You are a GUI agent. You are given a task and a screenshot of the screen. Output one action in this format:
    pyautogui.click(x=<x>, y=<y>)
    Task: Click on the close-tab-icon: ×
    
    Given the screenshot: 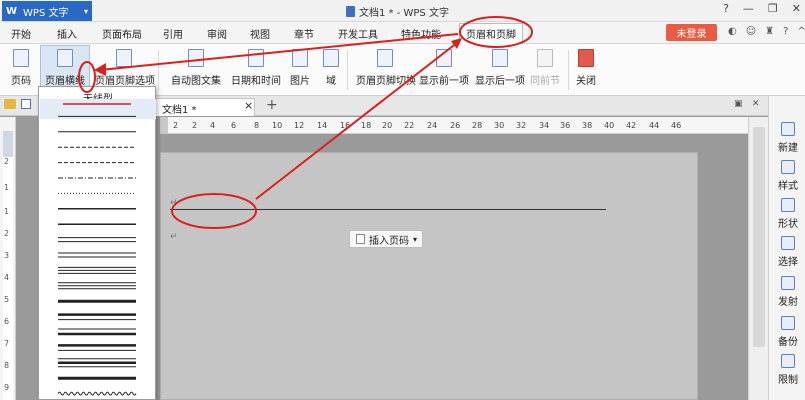 What is the action you would take?
    pyautogui.click(x=248, y=105)
    